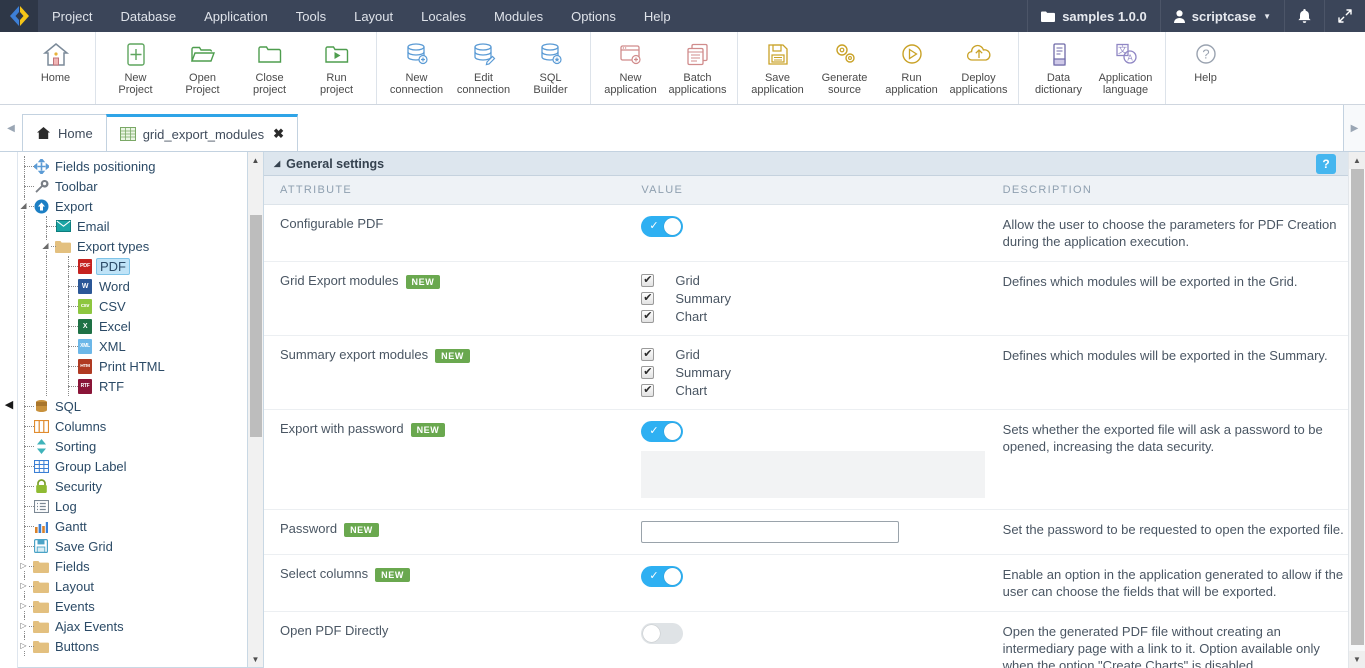  I want to click on sidebar-scroll-thumb, so click(256, 326).